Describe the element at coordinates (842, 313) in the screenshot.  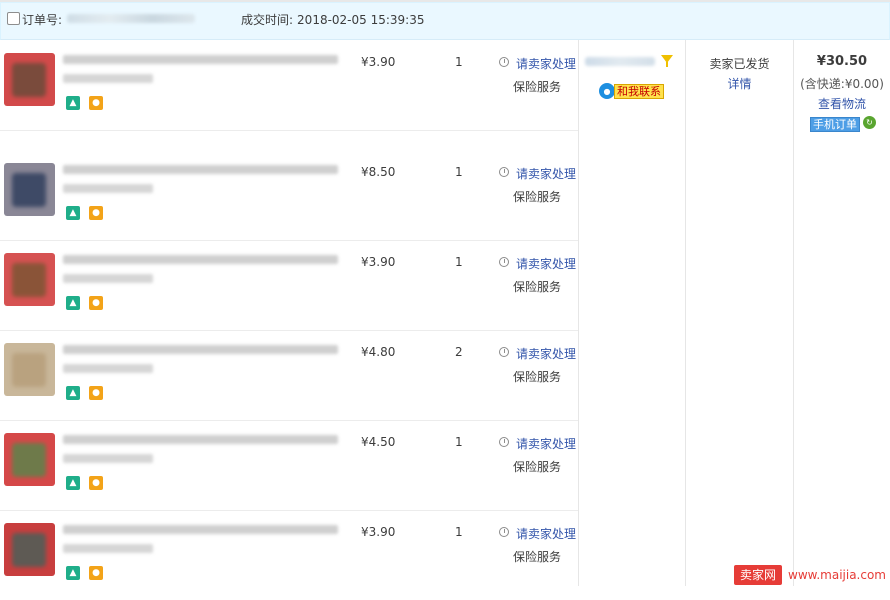
I see `payment-column: ¥30.50 (含快递:¥0.00) 查看物流 手机订单 ↻` at that location.